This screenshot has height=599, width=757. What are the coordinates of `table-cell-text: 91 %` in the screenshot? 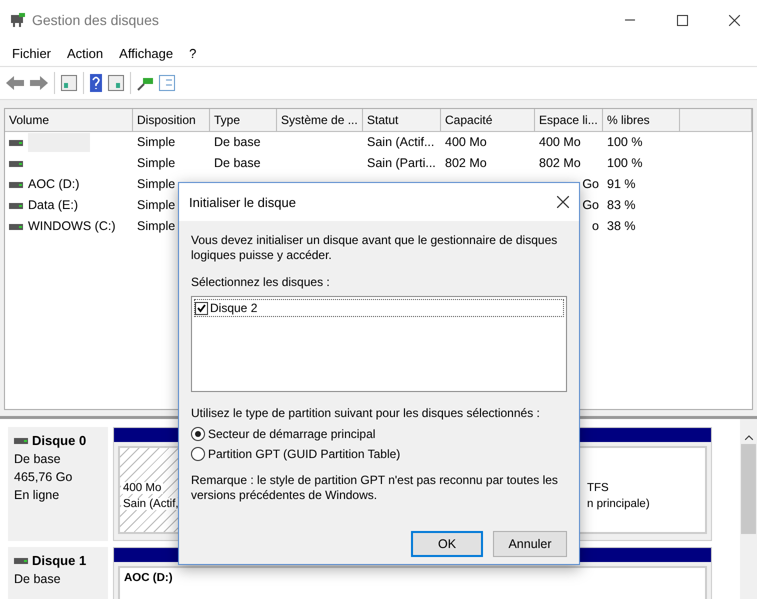 It's located at (621, 184).